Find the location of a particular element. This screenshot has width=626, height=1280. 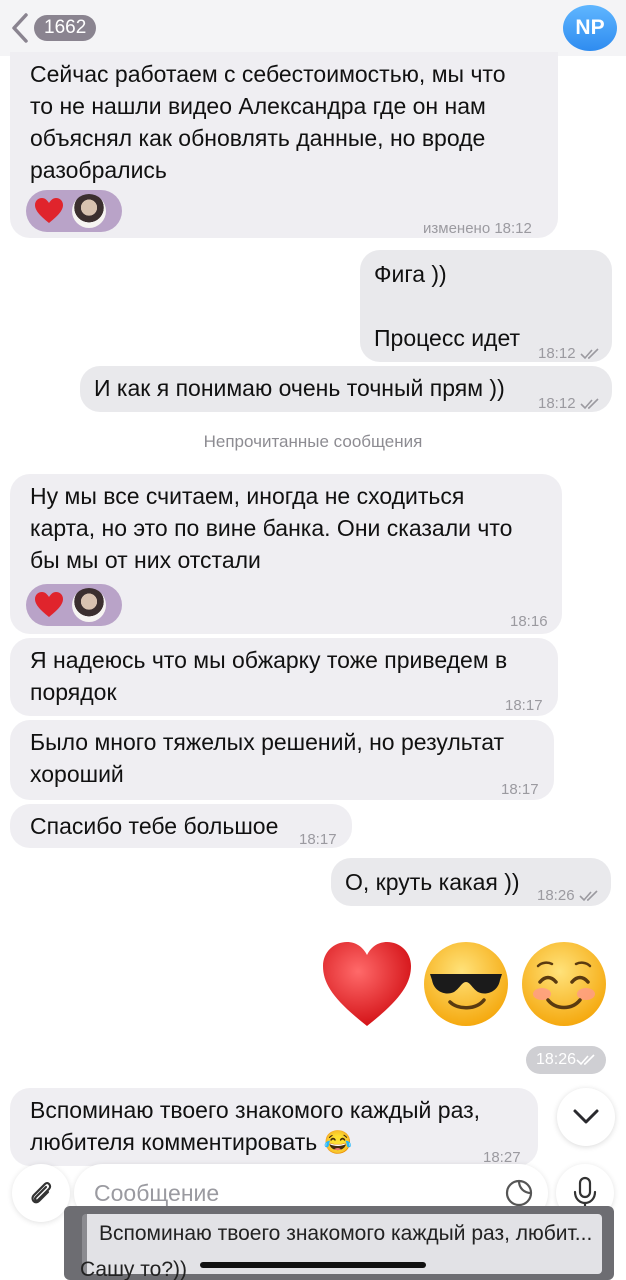

message-text-line: объяснял как обновлять данные, но вроде is located at coordinates (258, 138).